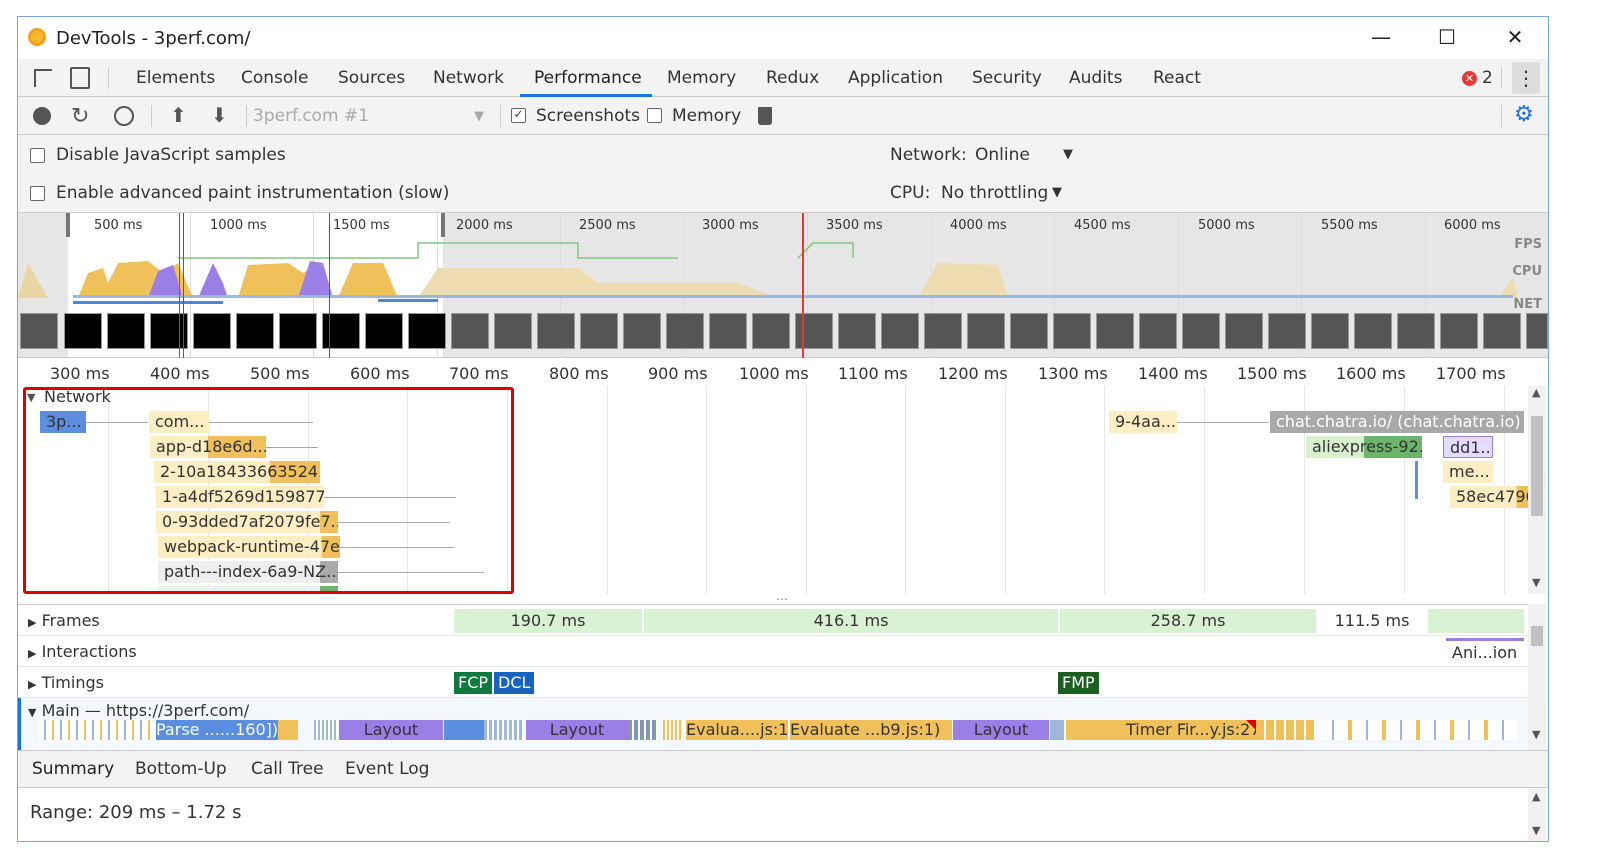 Image resolution: width=1601 pixels, height=863 pixels. What do you see at coordinates (124, 116) in the screenshot?
I see `clear-icon` at bounding box center [124, 116].